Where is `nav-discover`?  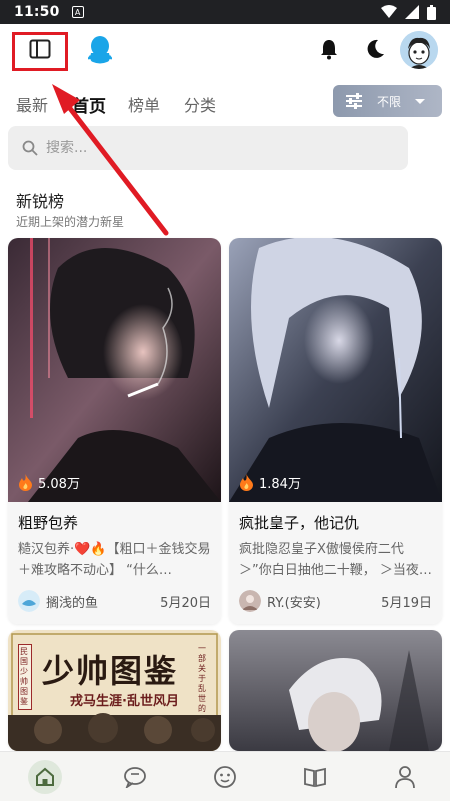 nav-discover is located at coordinates (225, 777).